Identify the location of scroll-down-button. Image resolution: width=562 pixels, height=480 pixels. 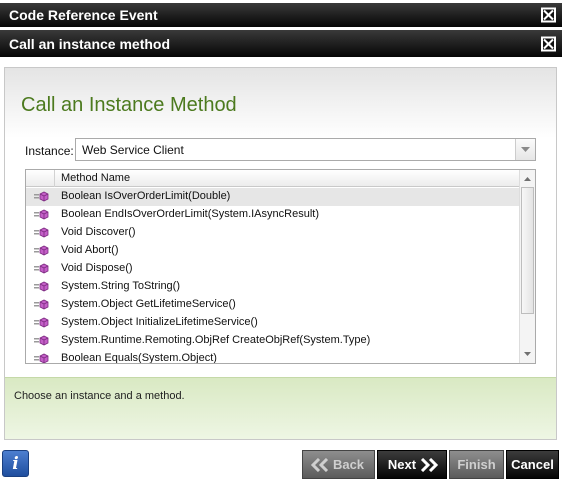
(527, 354).